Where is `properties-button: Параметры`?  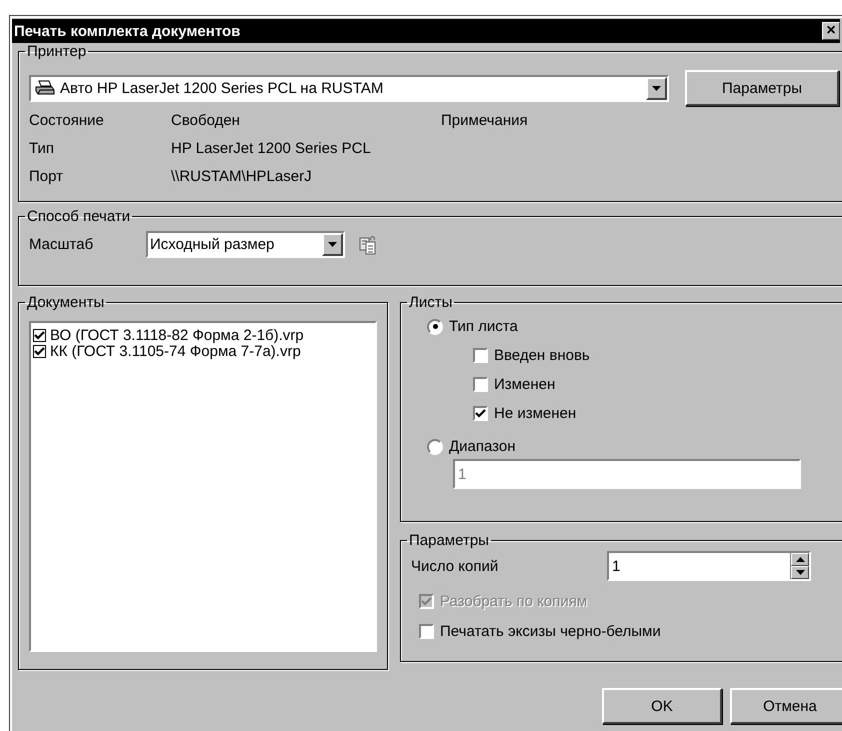
properties-button: Параметры is located at coordinates (762, 88).